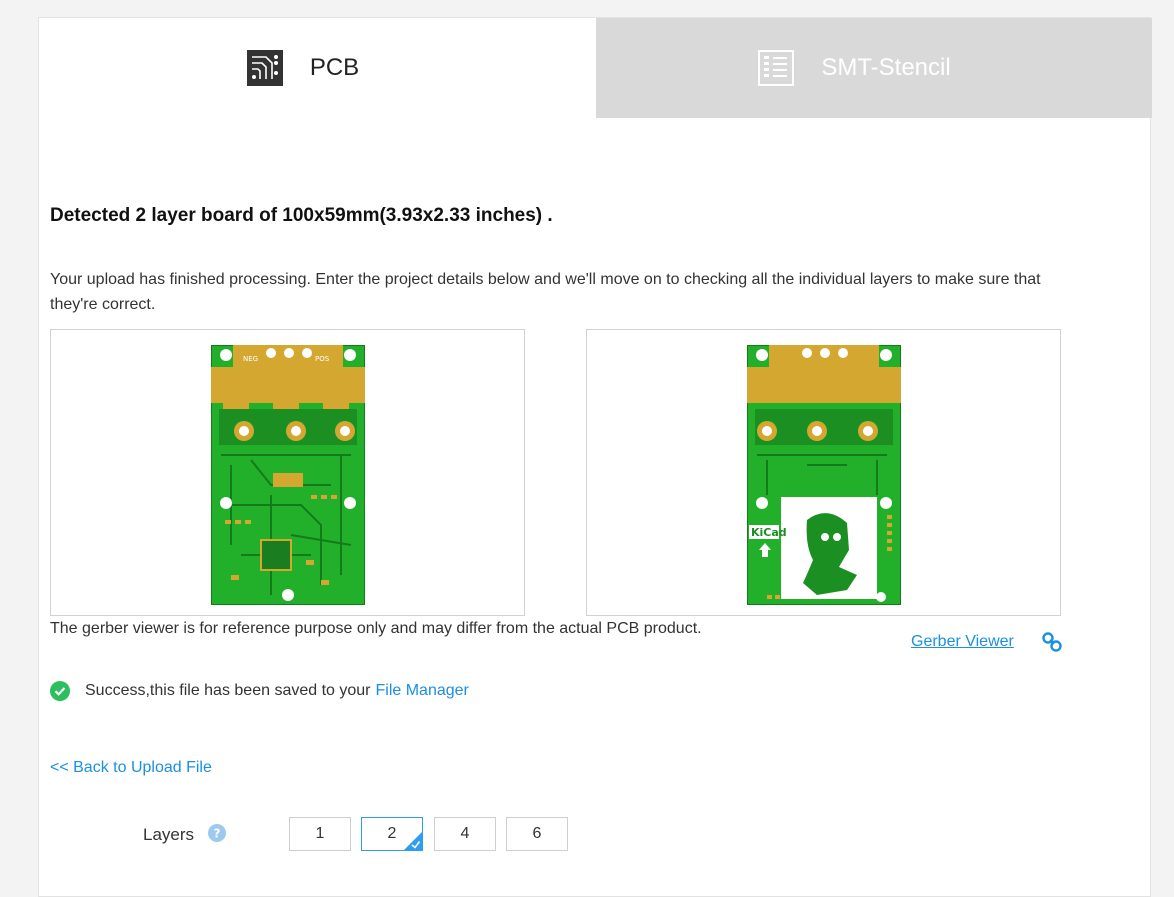 The image size is (1174, 897). What do you see at coordinates (776, 68) in the screenshot?
I see `stencil-icon` at bounding box center [776, 68].